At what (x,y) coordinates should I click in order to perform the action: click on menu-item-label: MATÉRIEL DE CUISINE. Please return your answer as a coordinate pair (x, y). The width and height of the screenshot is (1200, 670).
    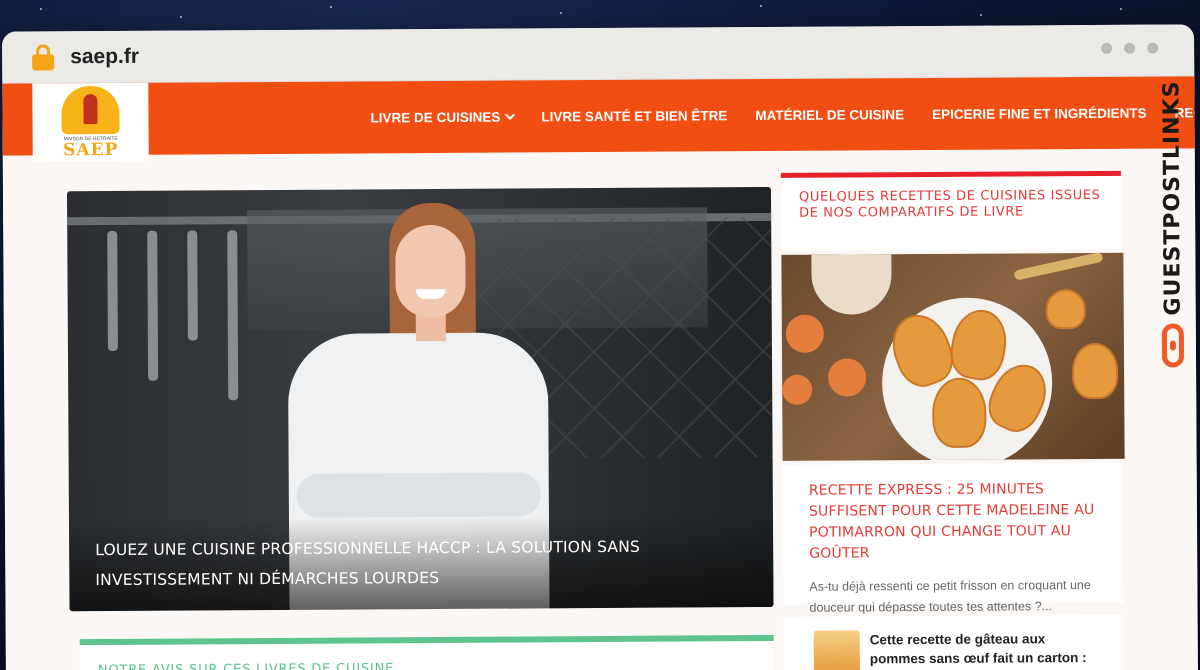
    Looking at the image, I should click on (830, 114).